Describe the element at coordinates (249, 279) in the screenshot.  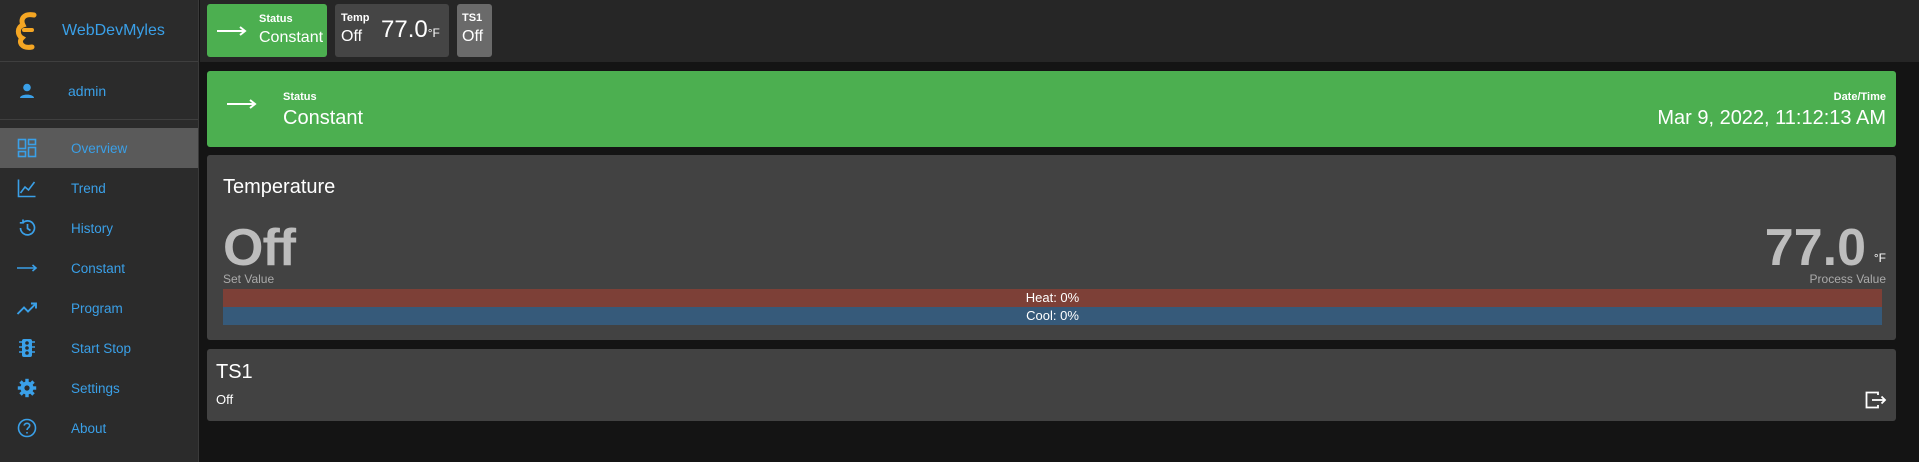
I see `set-value-label: Set Value` at that location.